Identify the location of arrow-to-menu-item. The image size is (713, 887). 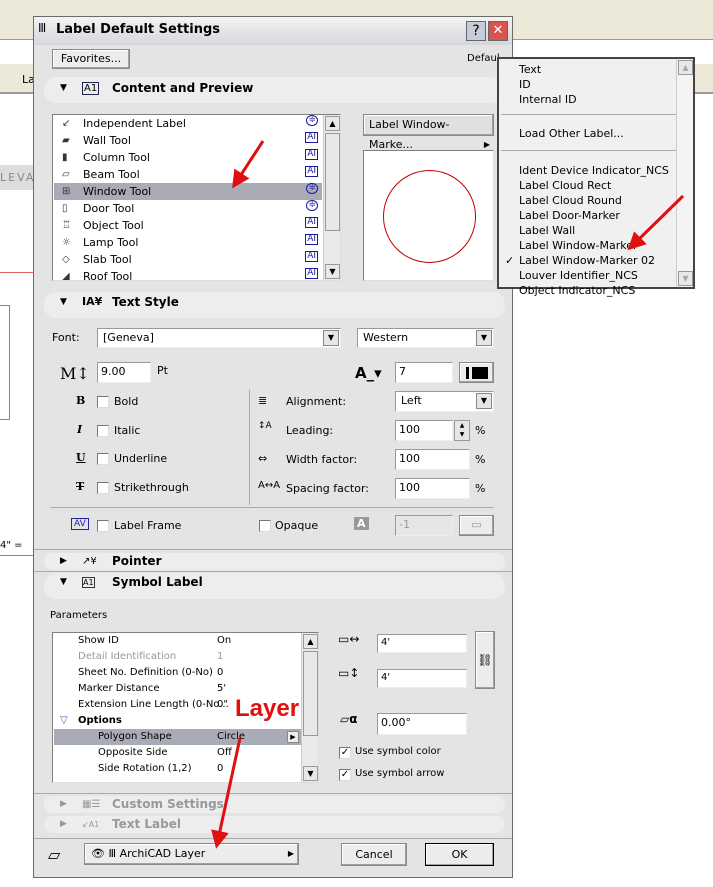
(656, 222).